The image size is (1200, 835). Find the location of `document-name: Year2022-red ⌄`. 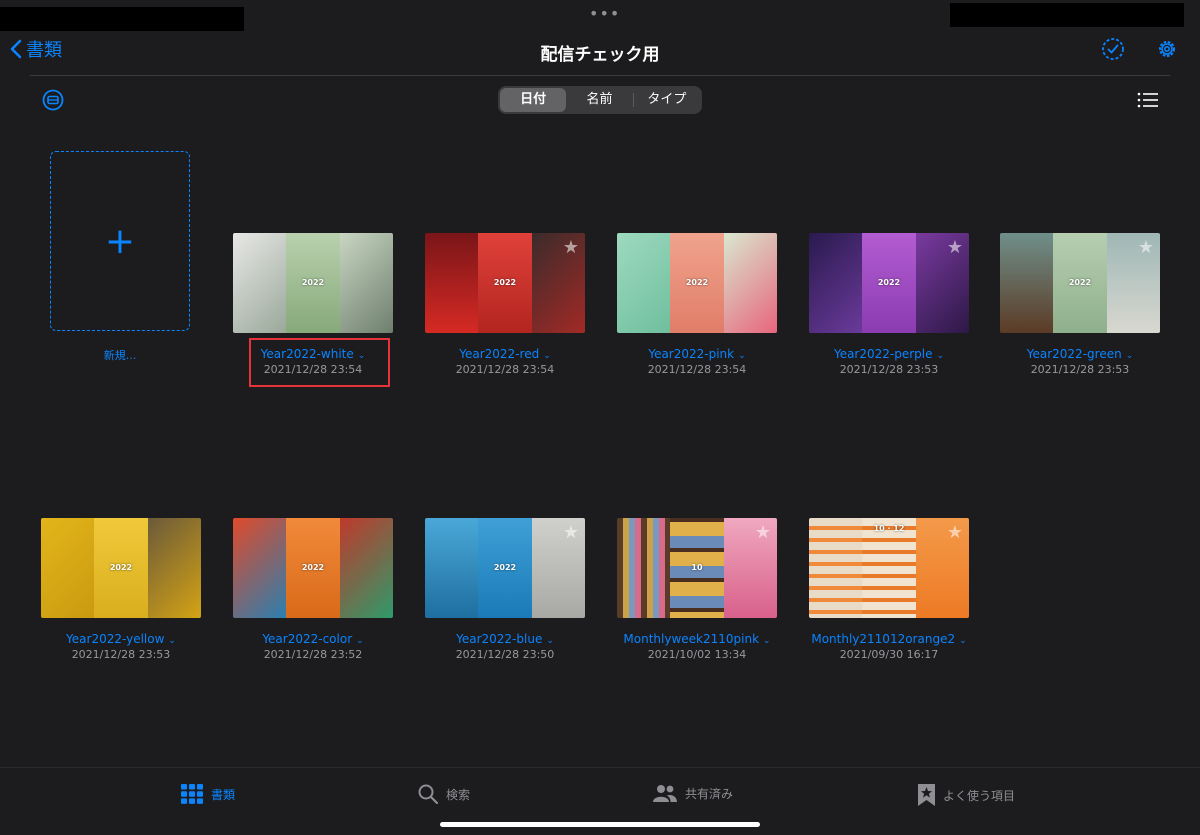

document-name: Year2022-red ⌄ is located at coordinates (505, 354).